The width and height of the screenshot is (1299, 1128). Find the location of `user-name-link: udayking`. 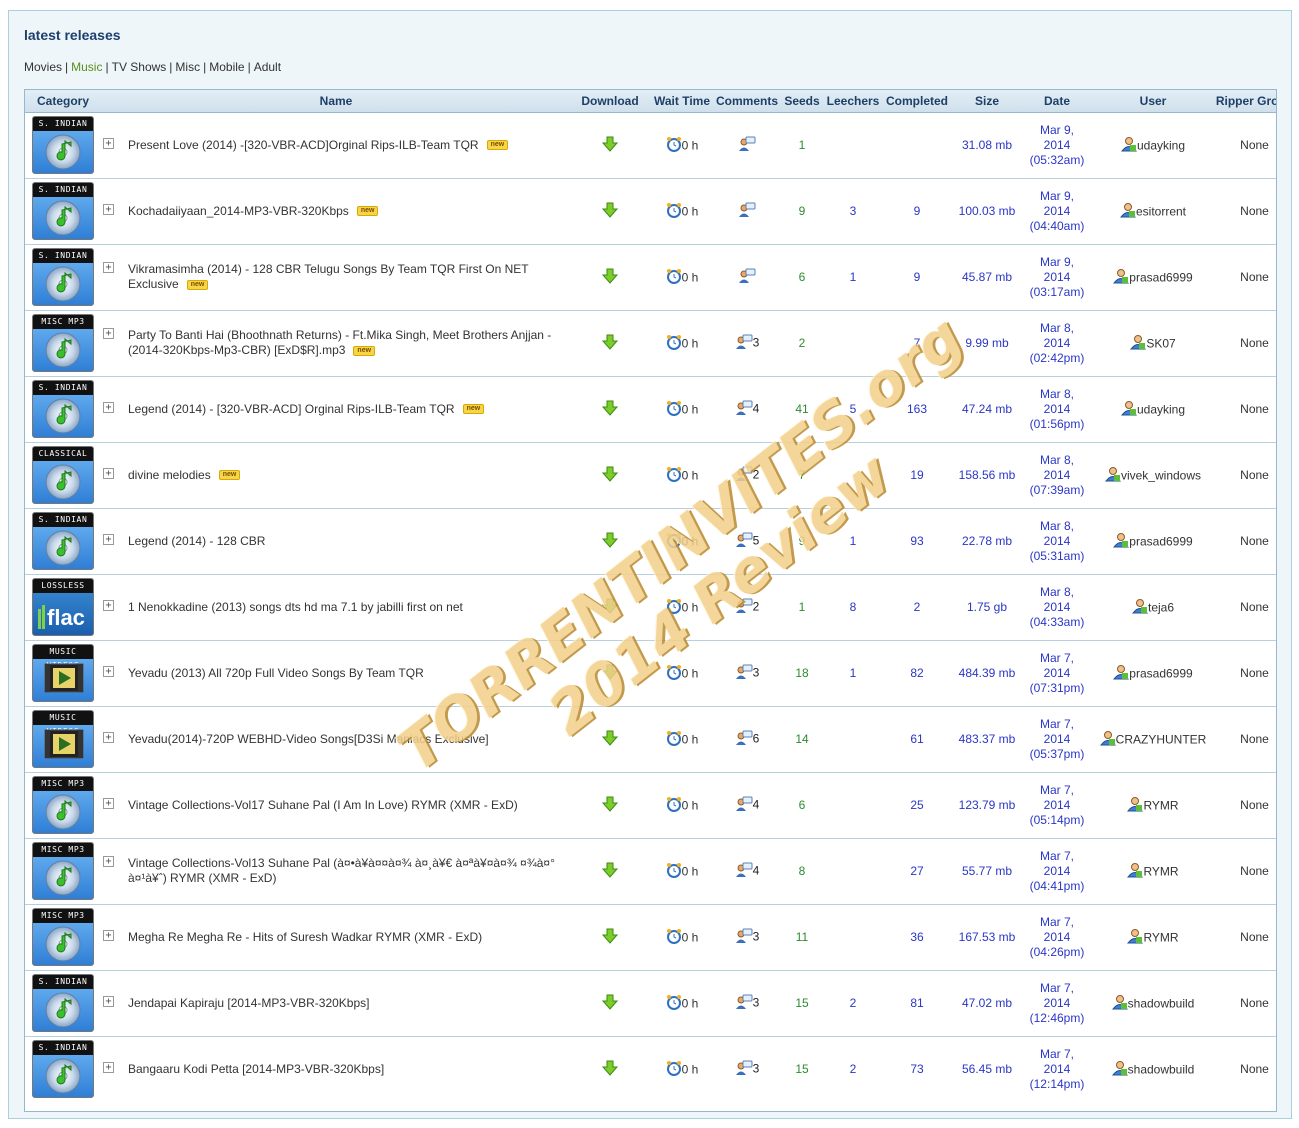

user-name-link: udayking is located at coordinates (1161, 409).